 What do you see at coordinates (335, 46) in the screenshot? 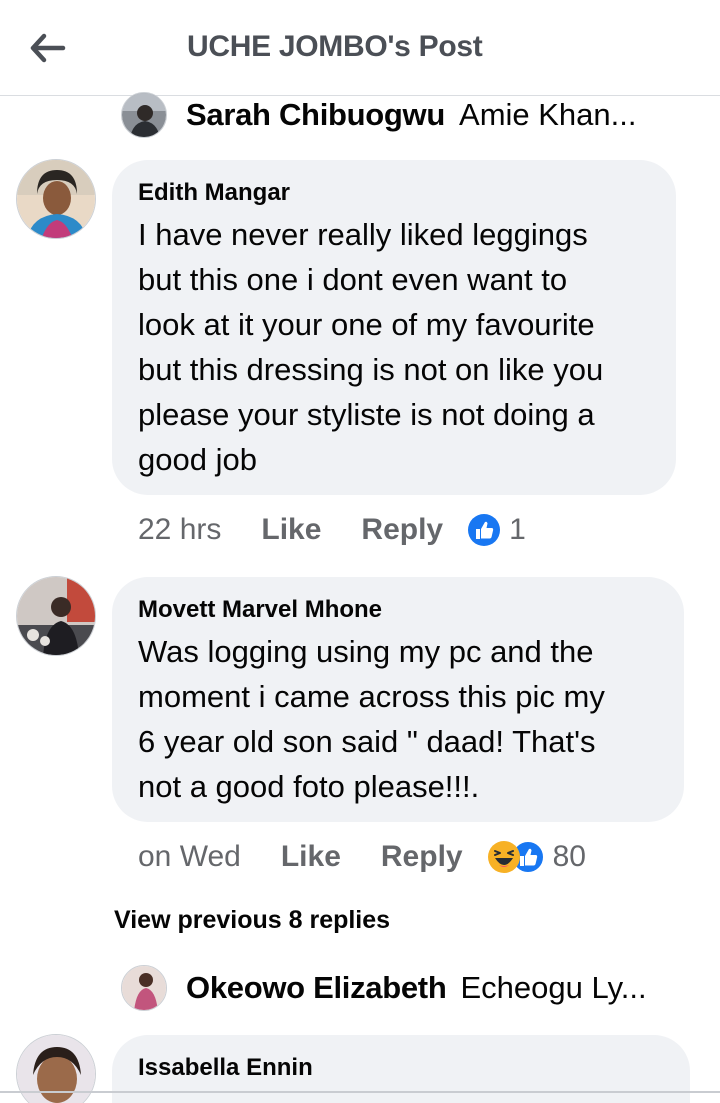
I see `page-title: UCHE JOMBO's Post` at bounding box center [335, 46].